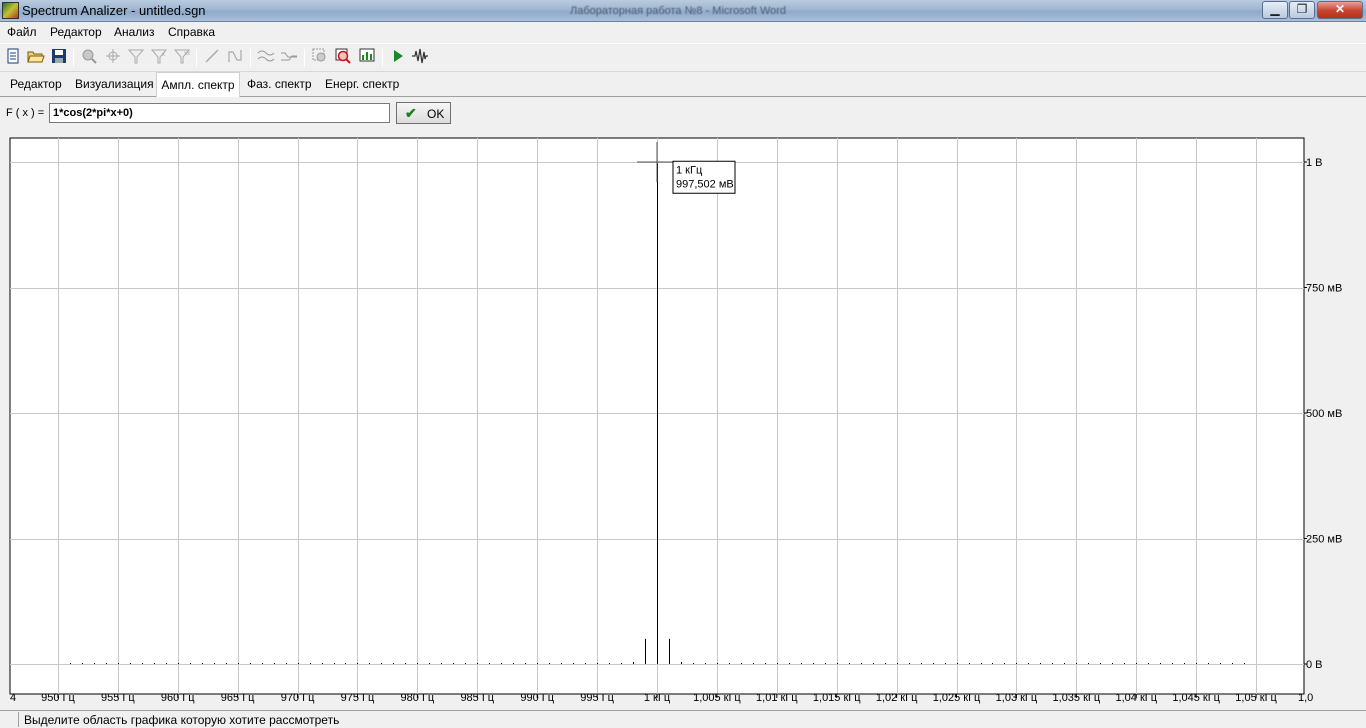  What do you see at coordinates (89, 58) in the screenshot?
I see `zoom-icon` at bounding box center [89, 58].